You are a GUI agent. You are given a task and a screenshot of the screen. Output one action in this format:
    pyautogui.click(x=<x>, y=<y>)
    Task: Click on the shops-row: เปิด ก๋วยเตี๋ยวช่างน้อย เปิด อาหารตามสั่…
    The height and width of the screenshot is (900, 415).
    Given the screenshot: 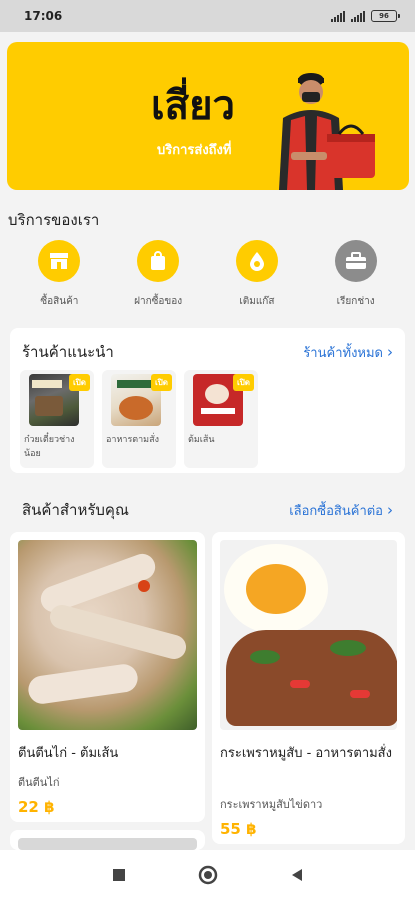 What is the action you would take?
    pyautogui.click(x=139, y=419)
    